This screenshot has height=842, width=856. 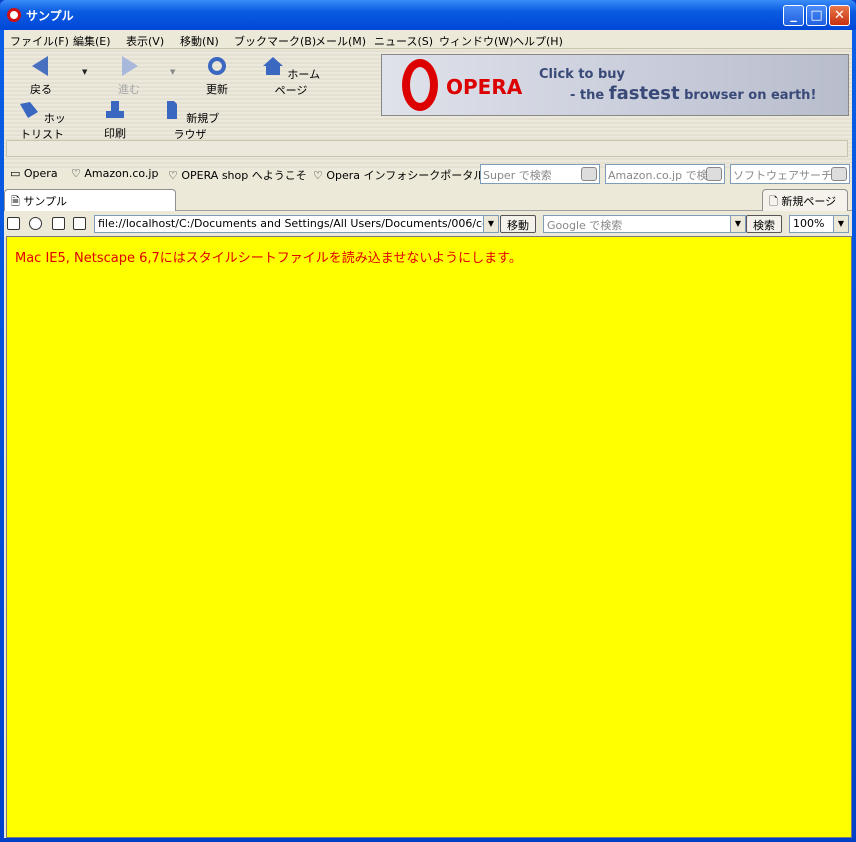 I want to click on home-icon, so click(x=272, y=66).